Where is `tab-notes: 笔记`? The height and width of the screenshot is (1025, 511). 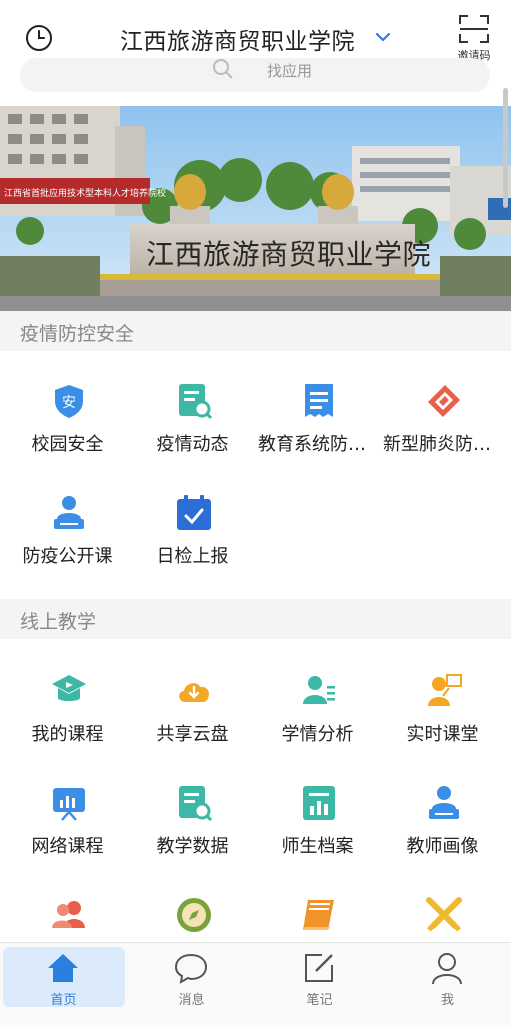
tab-notes: 笔记 is located at coordinates (319, 984).